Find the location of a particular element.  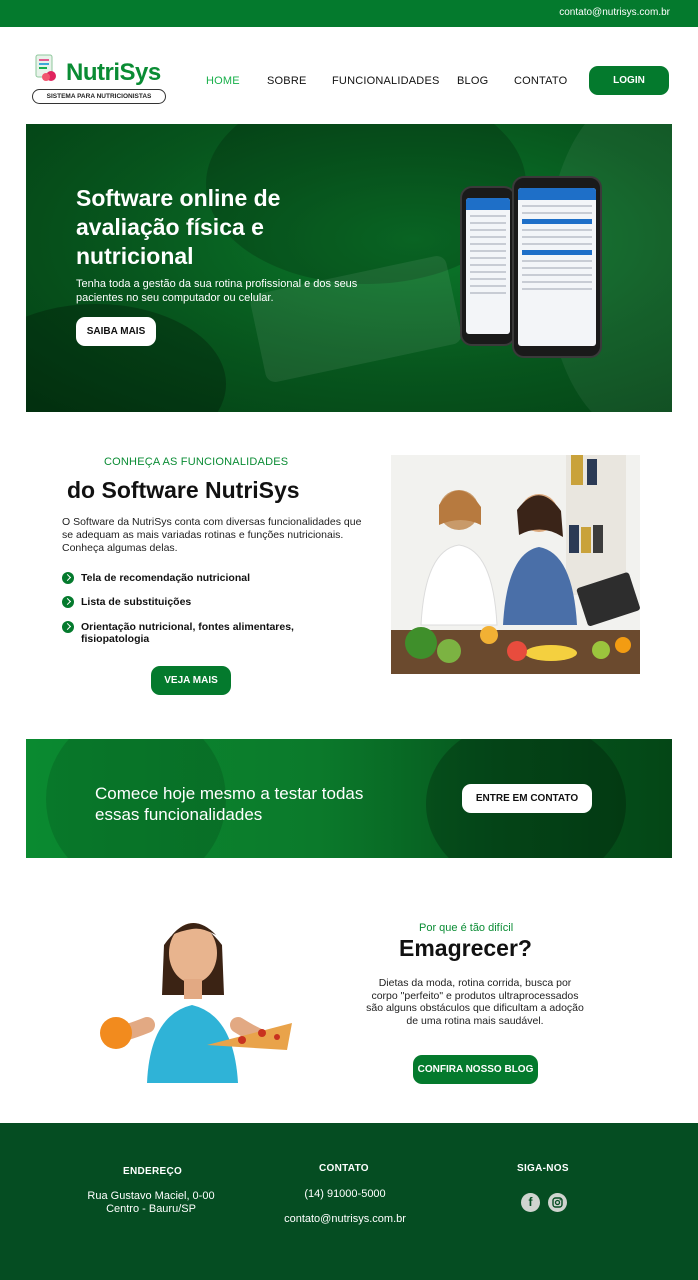

veja-mais-button: VEJA MAIS is located at coordinates (191, 680).